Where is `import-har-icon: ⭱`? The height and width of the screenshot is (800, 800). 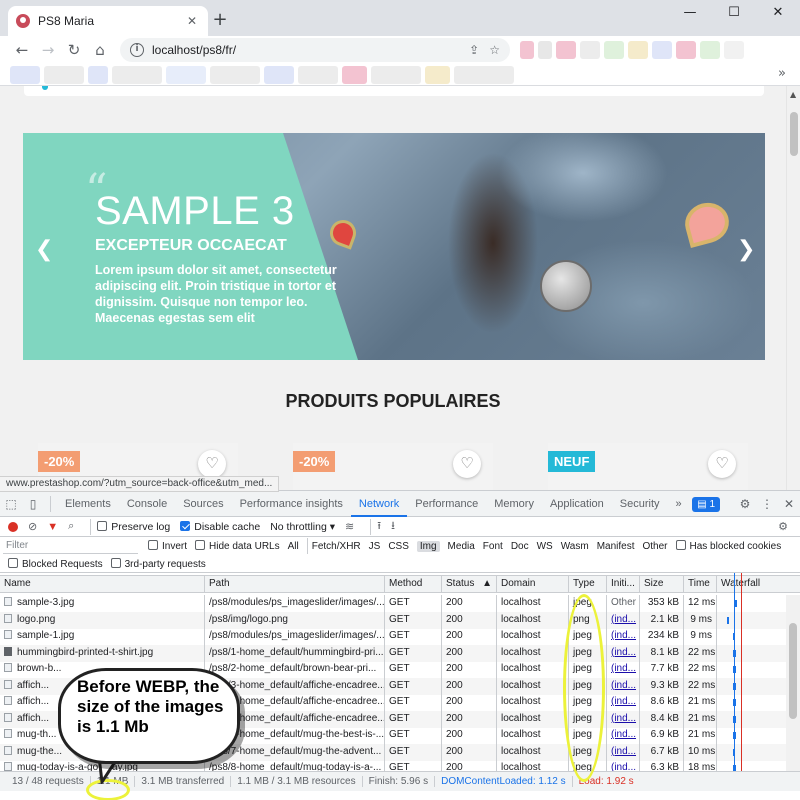 import-har-icon: ⭱ is located at coordinates (379, 526).